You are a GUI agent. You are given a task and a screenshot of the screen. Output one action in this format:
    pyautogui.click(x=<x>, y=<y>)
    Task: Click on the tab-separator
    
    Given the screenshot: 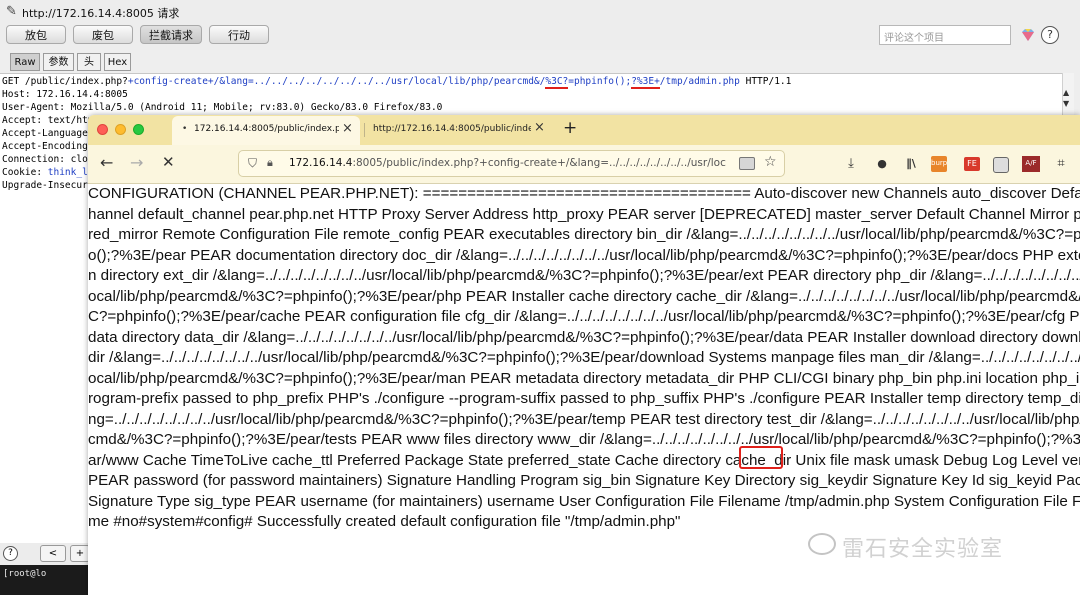 What is the action you would take?
    pyautogui.click(x=364, y=130)
    